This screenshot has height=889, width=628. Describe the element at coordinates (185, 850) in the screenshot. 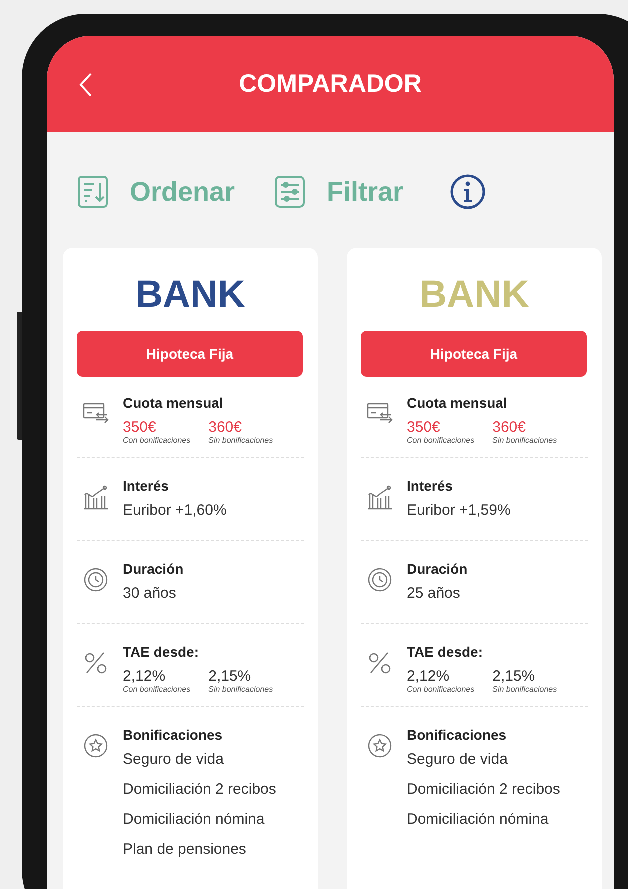

I see `bonus-item: Plan de pensiones` at that location.